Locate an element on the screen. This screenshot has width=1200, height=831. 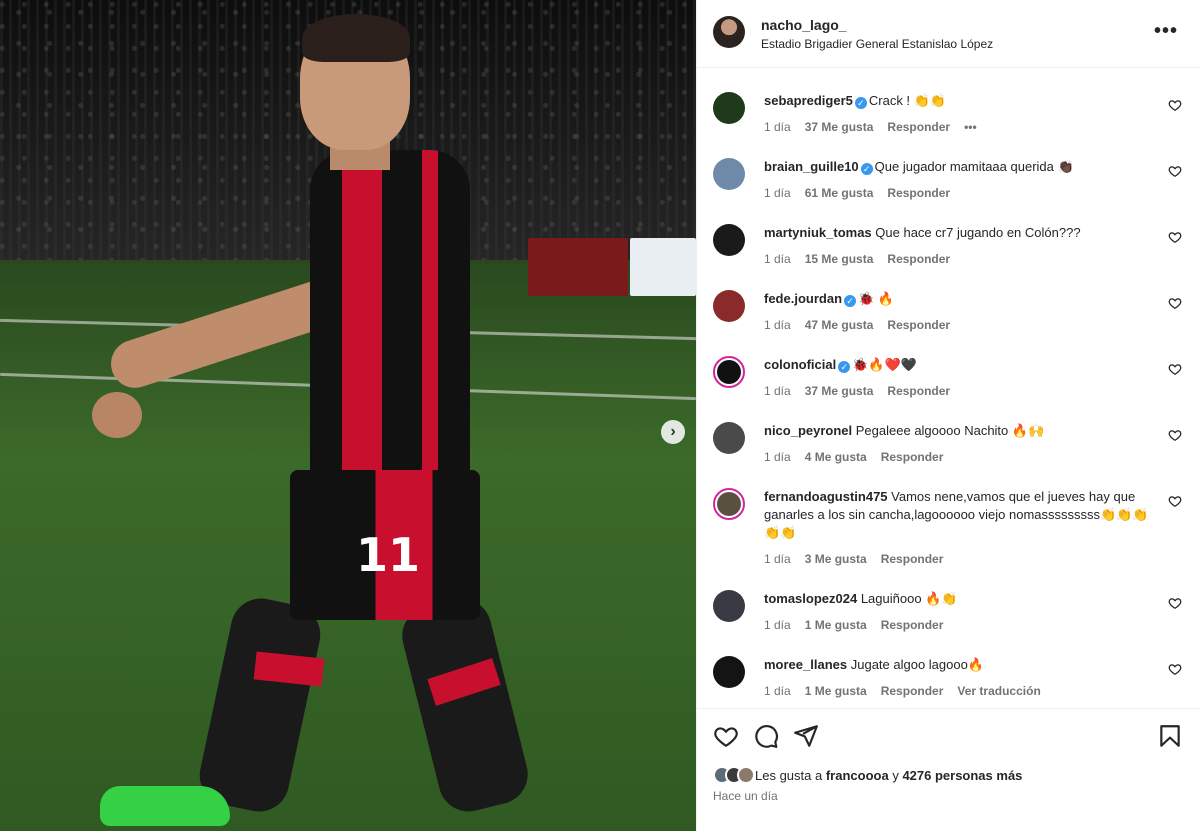
comment-text: Jugate algoo lagooo🔥 is located at coordinates (917, 664).